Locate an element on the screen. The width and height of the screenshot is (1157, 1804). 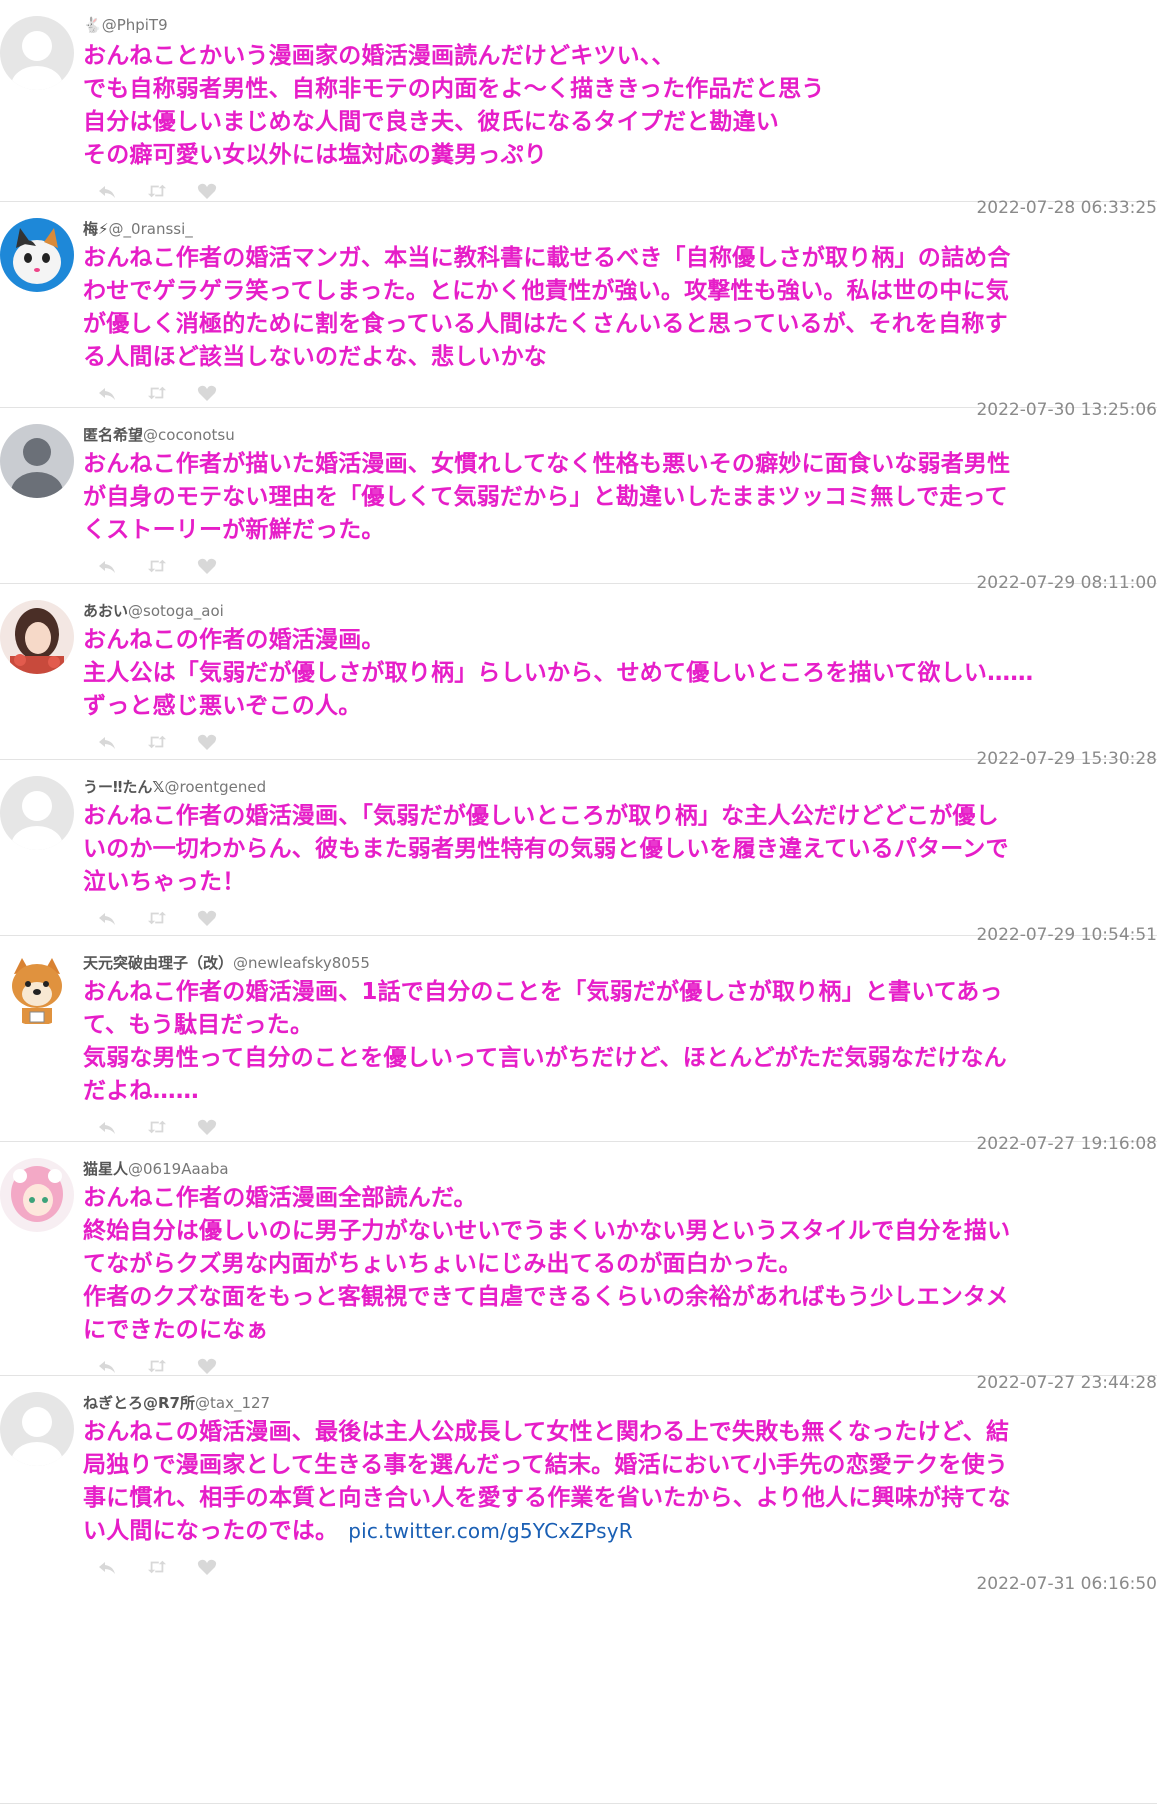
user-handle: @coconotsu is located at coordinates (189, 435).